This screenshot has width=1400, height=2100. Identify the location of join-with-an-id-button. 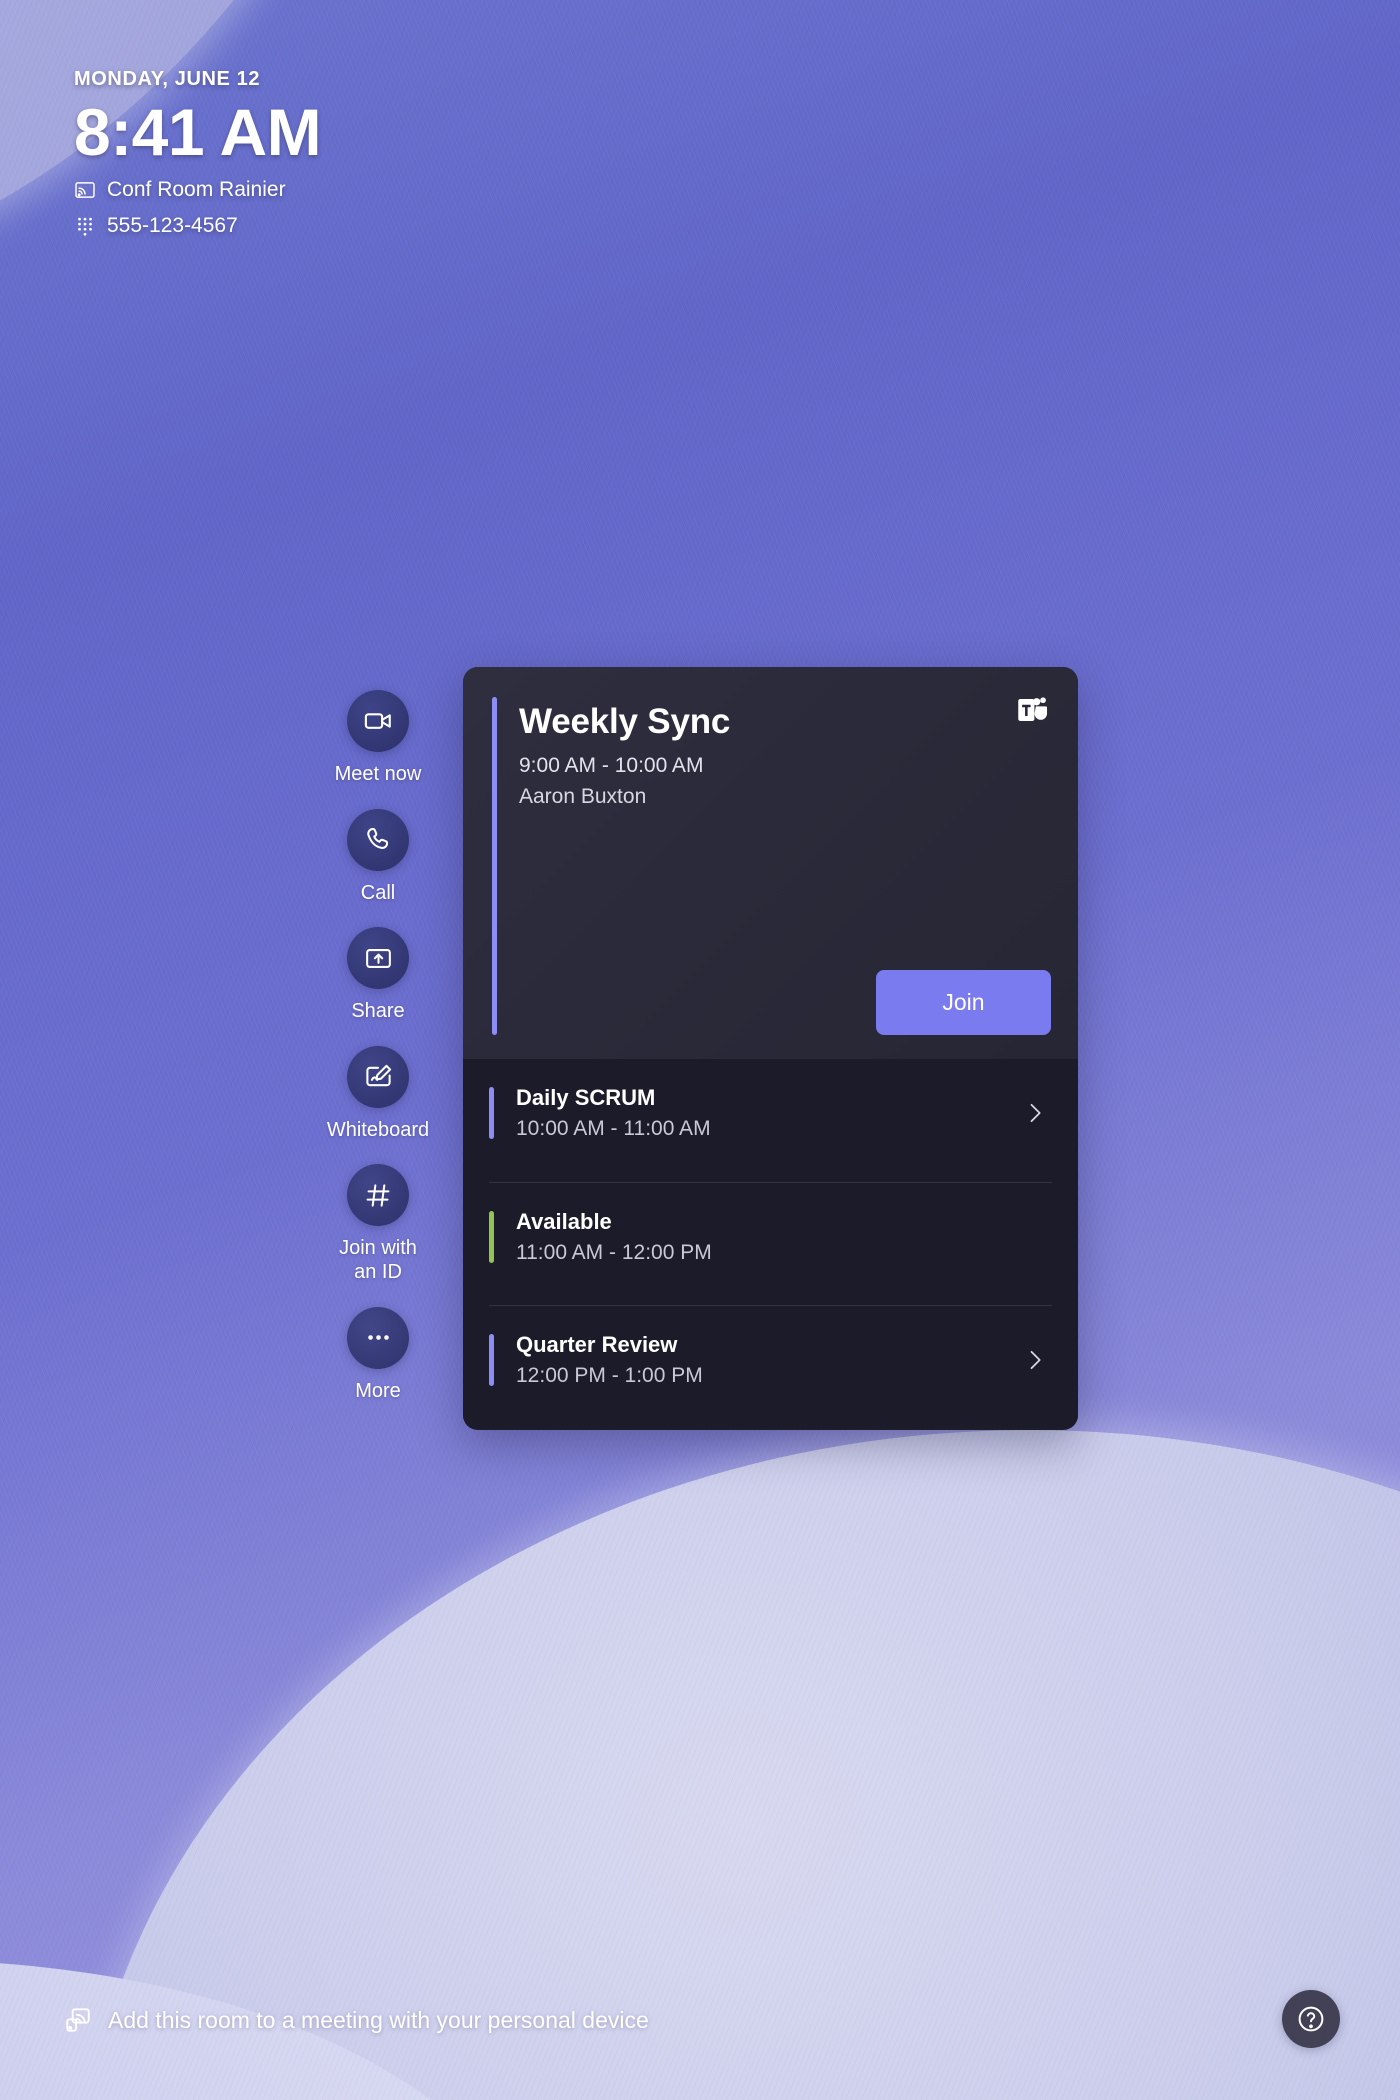
(378, 1195).